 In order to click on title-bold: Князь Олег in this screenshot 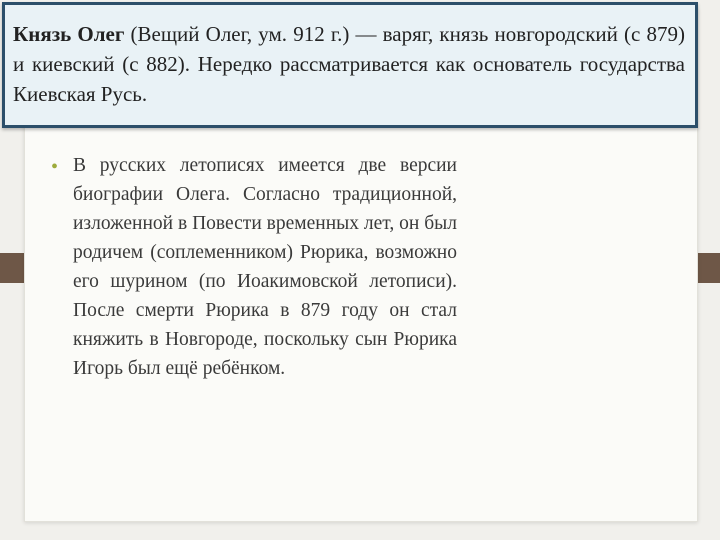, I will do `click(69, 34)`.